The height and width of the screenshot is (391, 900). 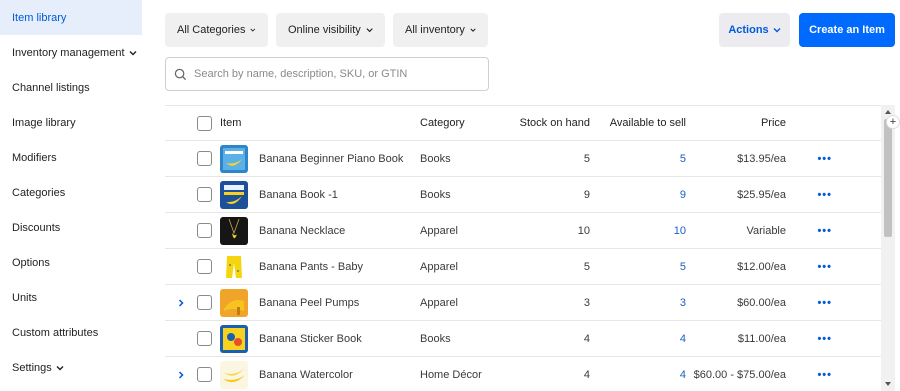 What do you see at coordinates (55, 332) in the screenshot?
I see `sidebar-item-label: Custom attributes` at bounding box center [55, 332].